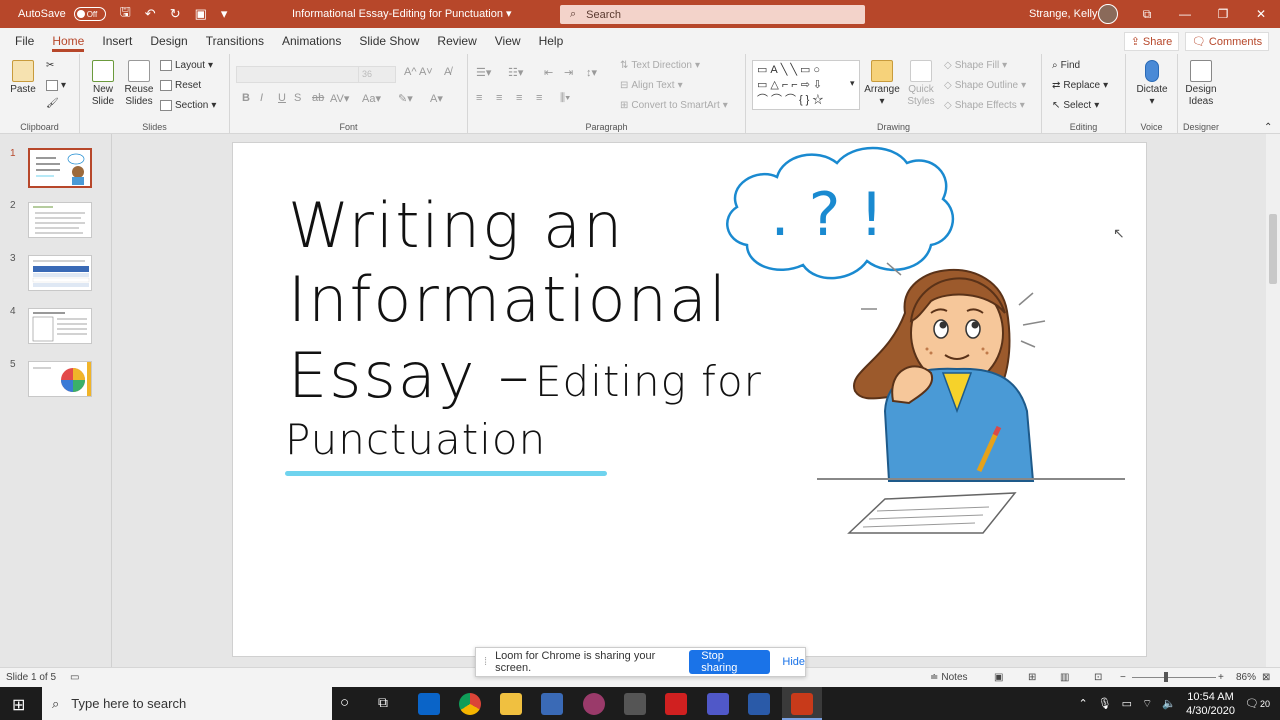 Image resolution: width=1280 pixels, height=720 pixels. What do you see at coordinates (186, 65) in the screenshot?
I see `layout-button: Layout ▾` at bounding box center [186, 65].